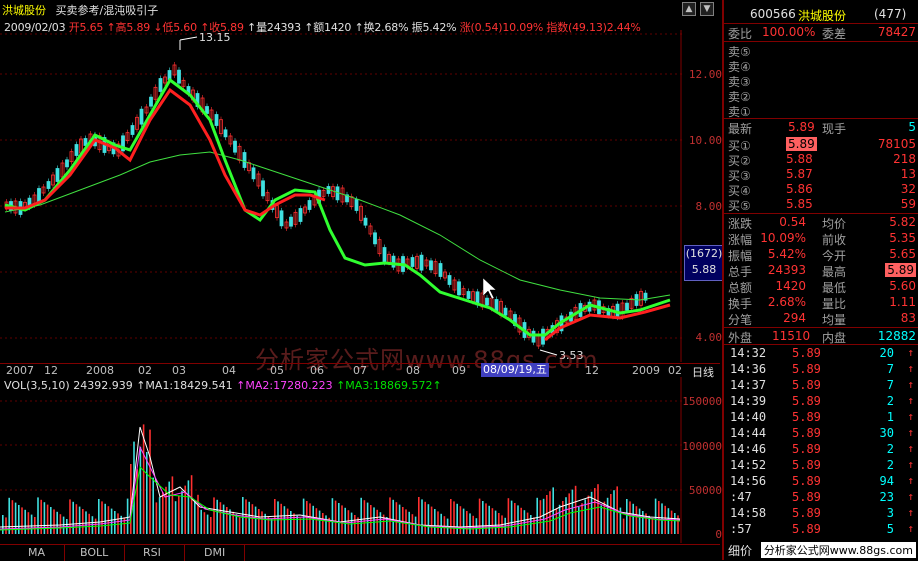  I want to click on sell-row: 卖②, so click(739, 97).